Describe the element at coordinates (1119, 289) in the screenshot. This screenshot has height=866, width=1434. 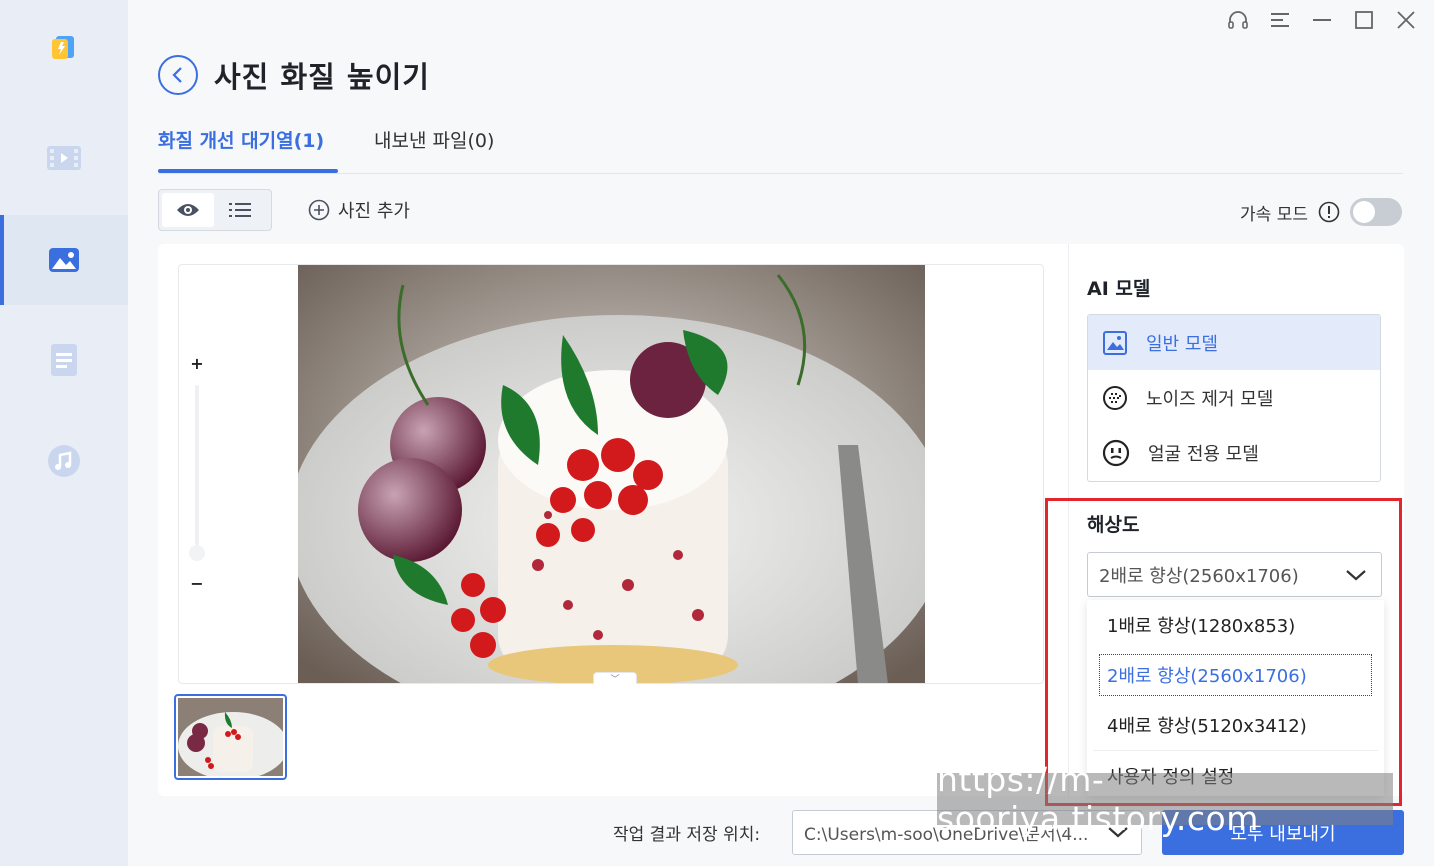
I see `ai-model-title: AI 모델` at that location.